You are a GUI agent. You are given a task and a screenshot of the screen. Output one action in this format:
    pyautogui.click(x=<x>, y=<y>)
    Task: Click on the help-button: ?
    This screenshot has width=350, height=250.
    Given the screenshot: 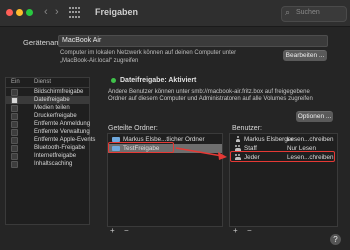 What is the action you would take?
    pyautogui.click(x=335, y=239)
    